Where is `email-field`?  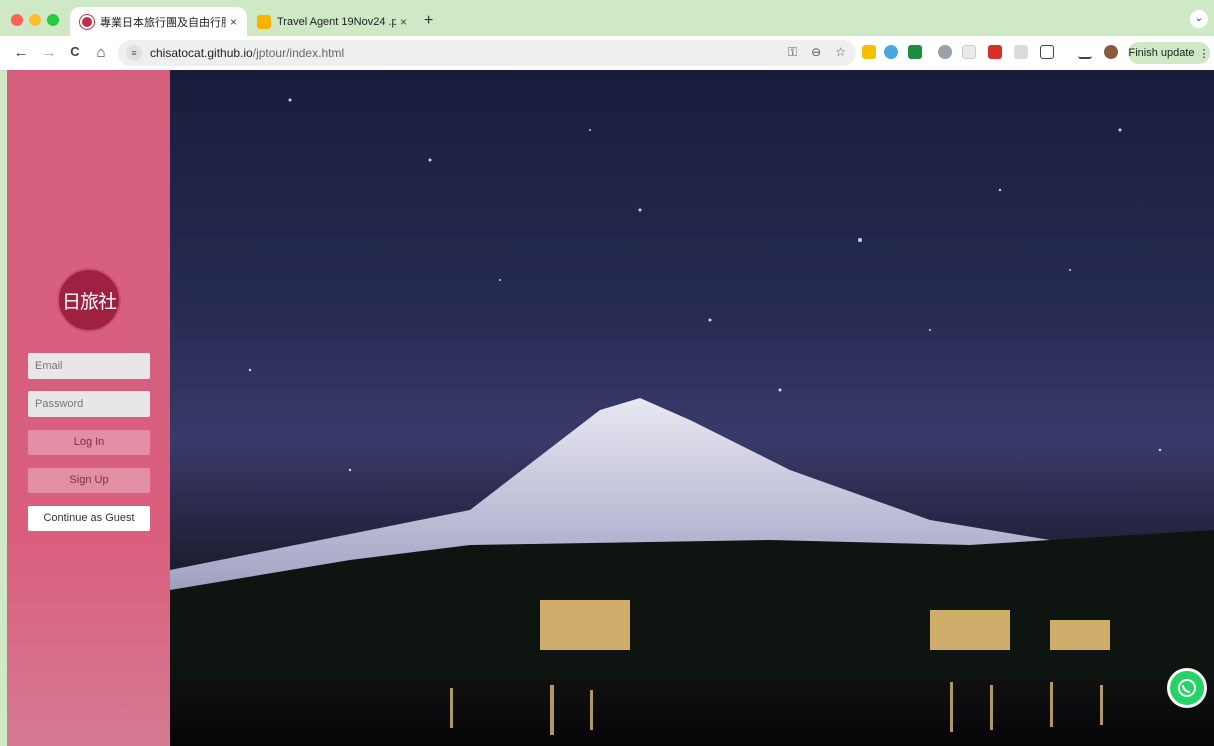
email-field is located at coordinates (89, 366).